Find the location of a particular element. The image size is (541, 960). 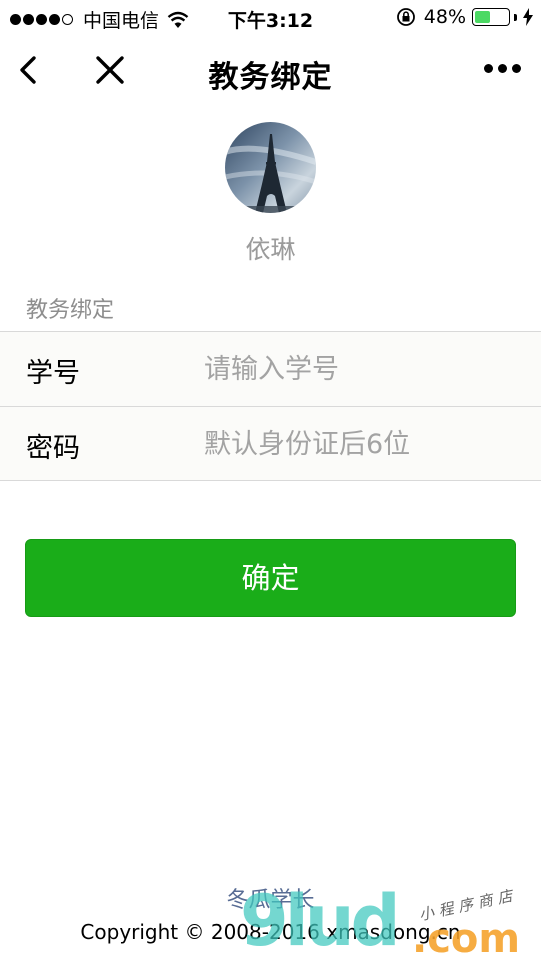

eiffel-tower-avatar is located at coordinates (270, 167).